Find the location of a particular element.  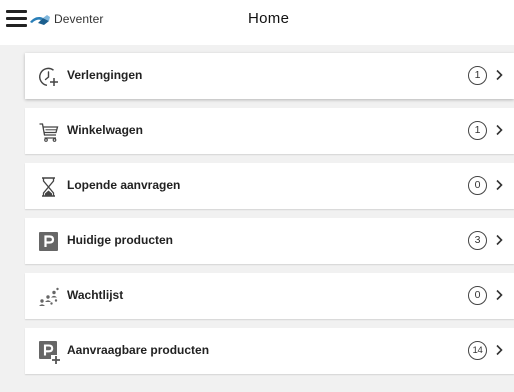

clock-plus-icon is located at coordinates (49, 77).